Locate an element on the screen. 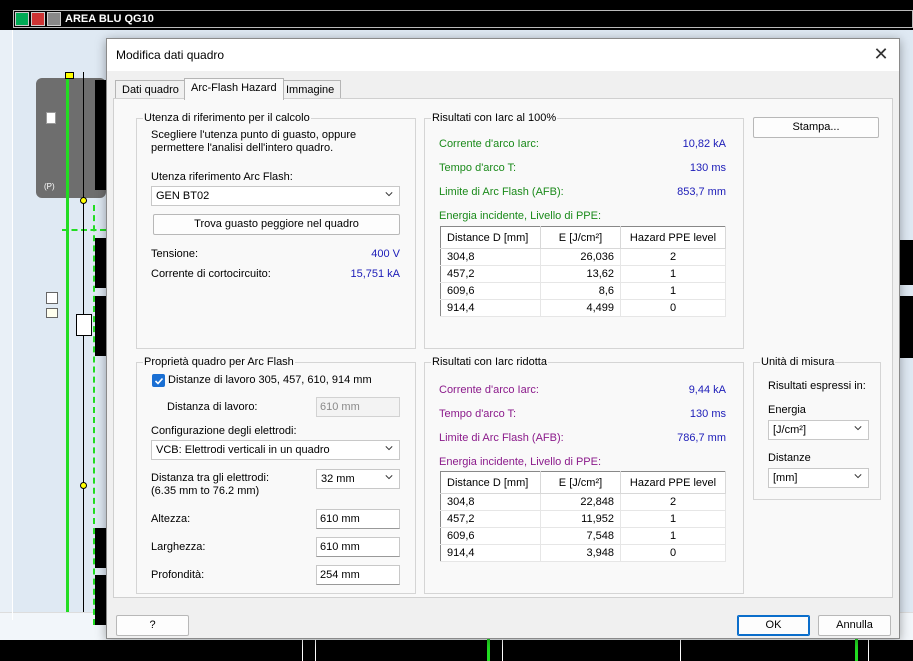 Image resolution: width=913 pixels, height=661 pixels. table-row: 609,6 8,6 1 is located at coordinates (583, 291).